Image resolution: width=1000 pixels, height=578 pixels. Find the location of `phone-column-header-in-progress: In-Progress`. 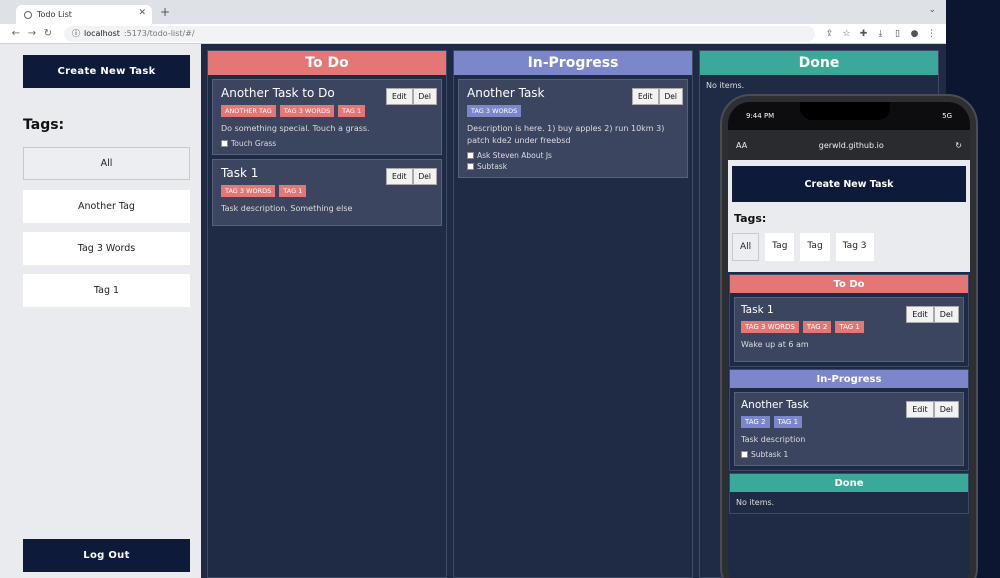

phone-column-header-in-progress: In-Progress is located at coordinates (849, 379).